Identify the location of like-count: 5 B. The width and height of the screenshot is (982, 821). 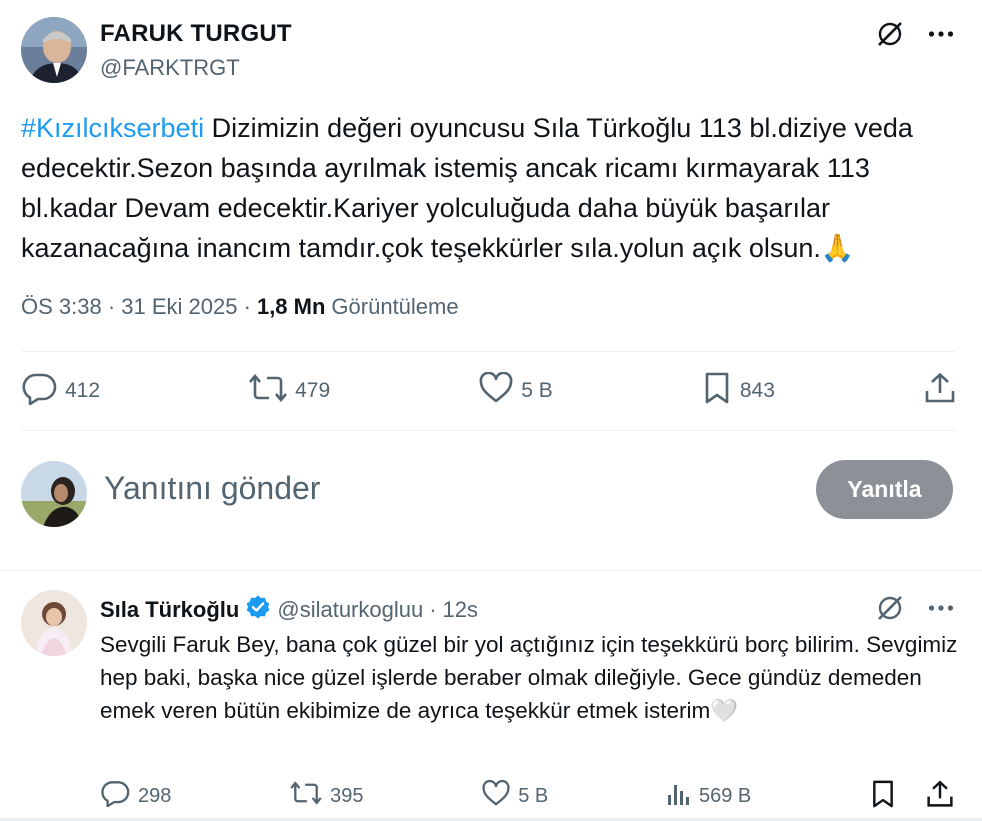
(537, 390).